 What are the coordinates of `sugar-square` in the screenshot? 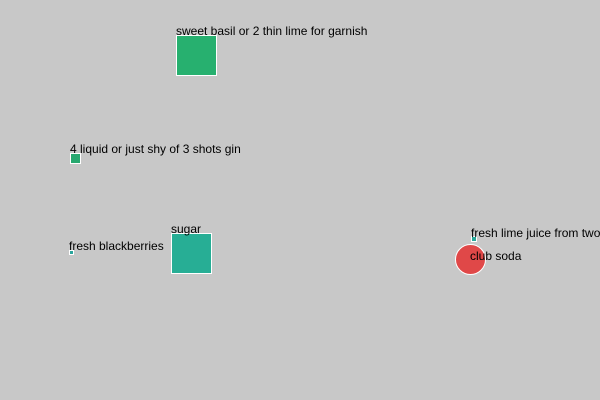 It's located at (191, 253).